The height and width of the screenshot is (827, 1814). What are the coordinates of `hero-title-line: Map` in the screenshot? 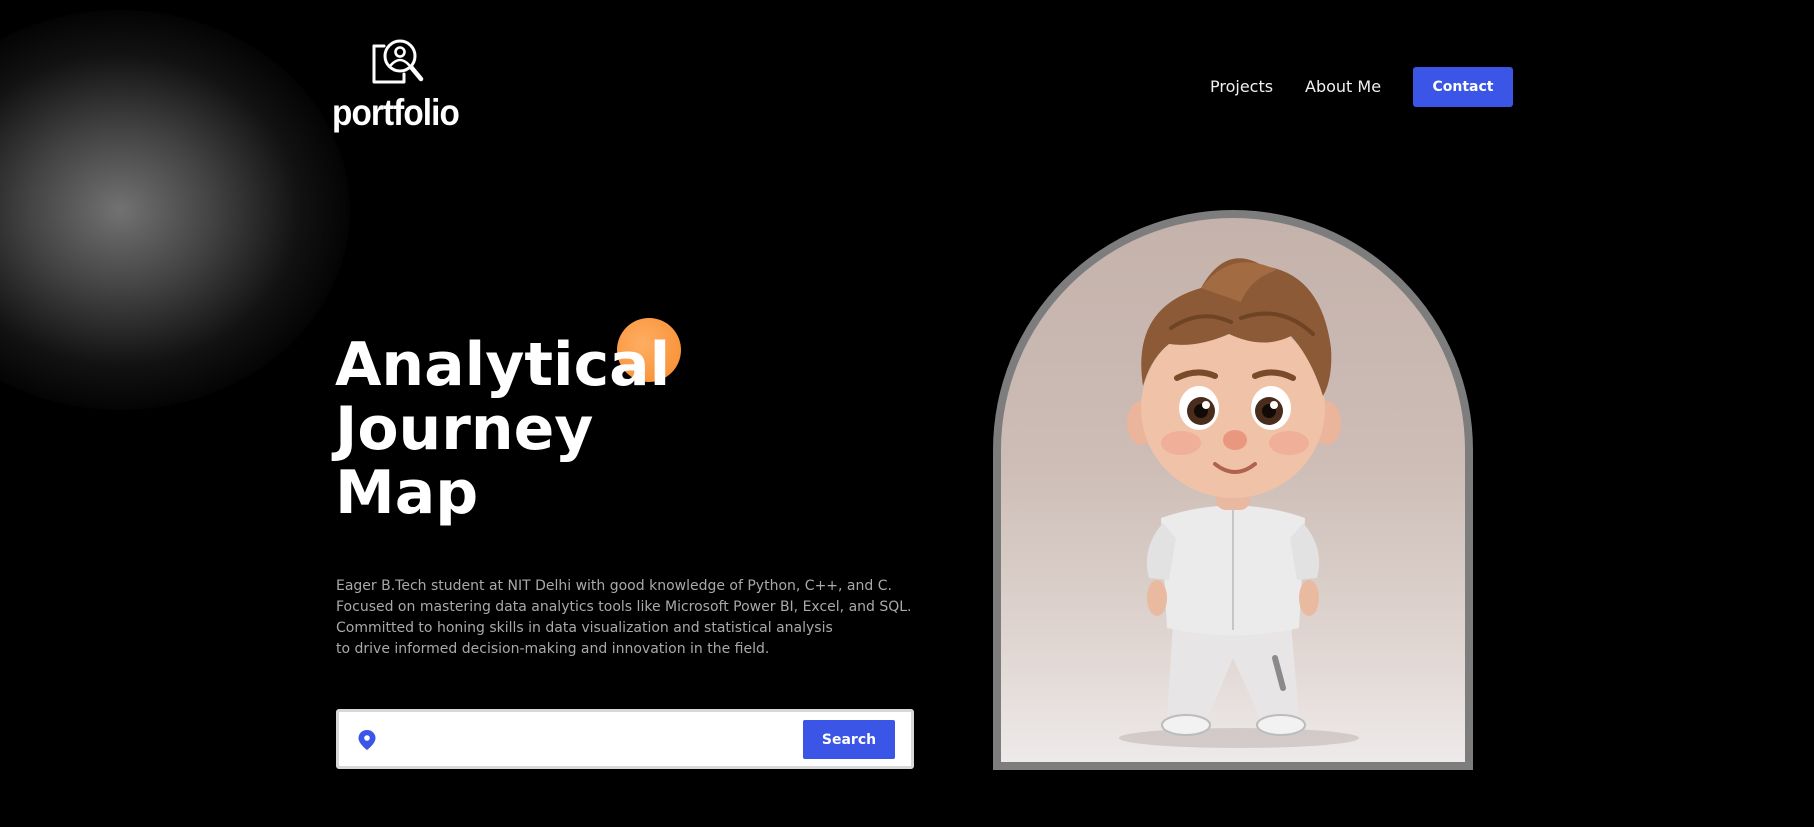 It's located at (407, 493).